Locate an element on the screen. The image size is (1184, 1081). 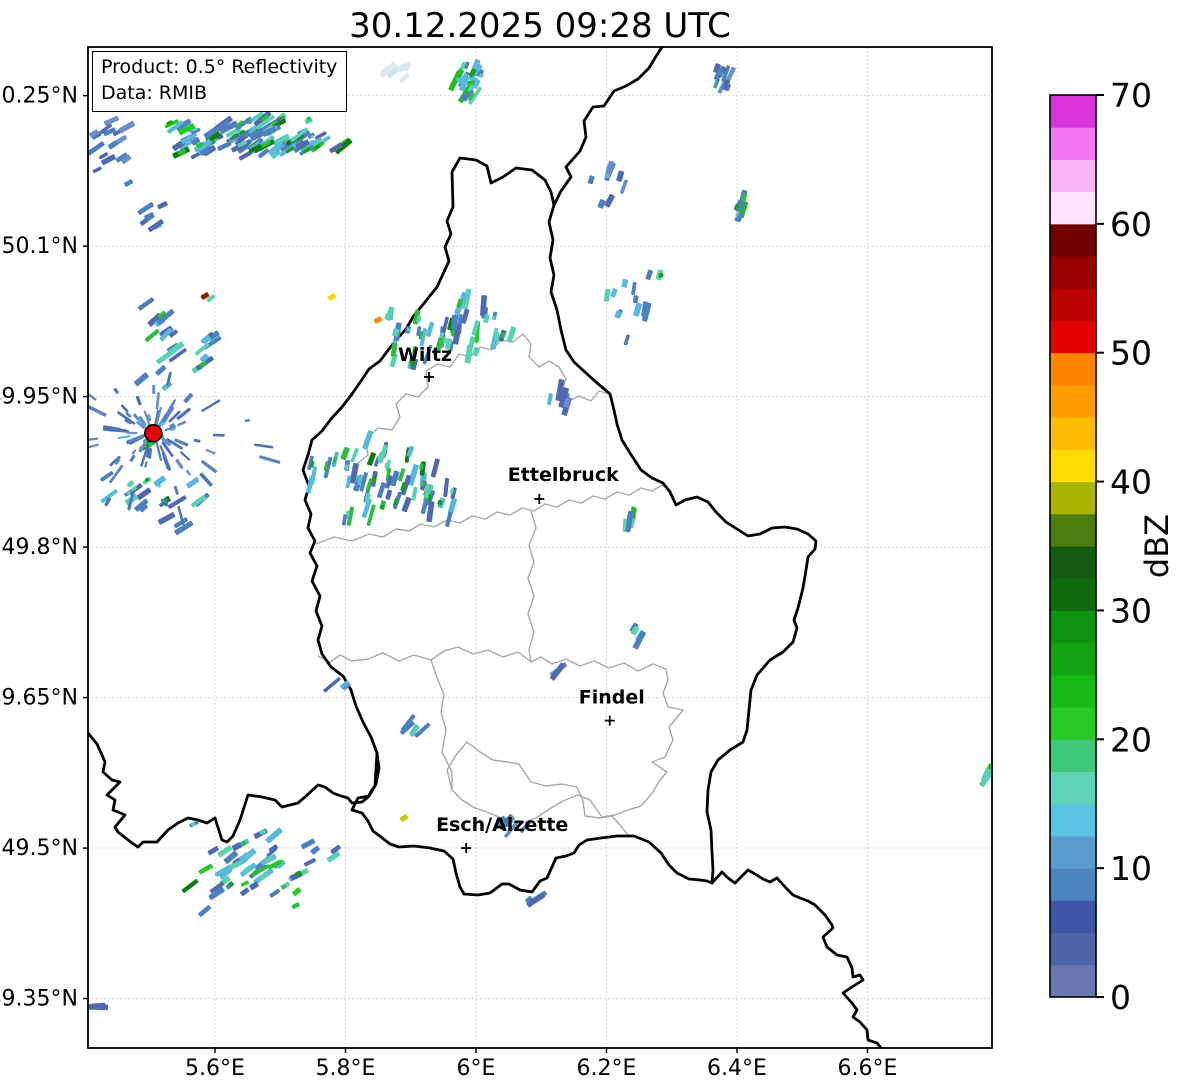
x-tick-label: 6°E is located at coordinates (476, 1068).